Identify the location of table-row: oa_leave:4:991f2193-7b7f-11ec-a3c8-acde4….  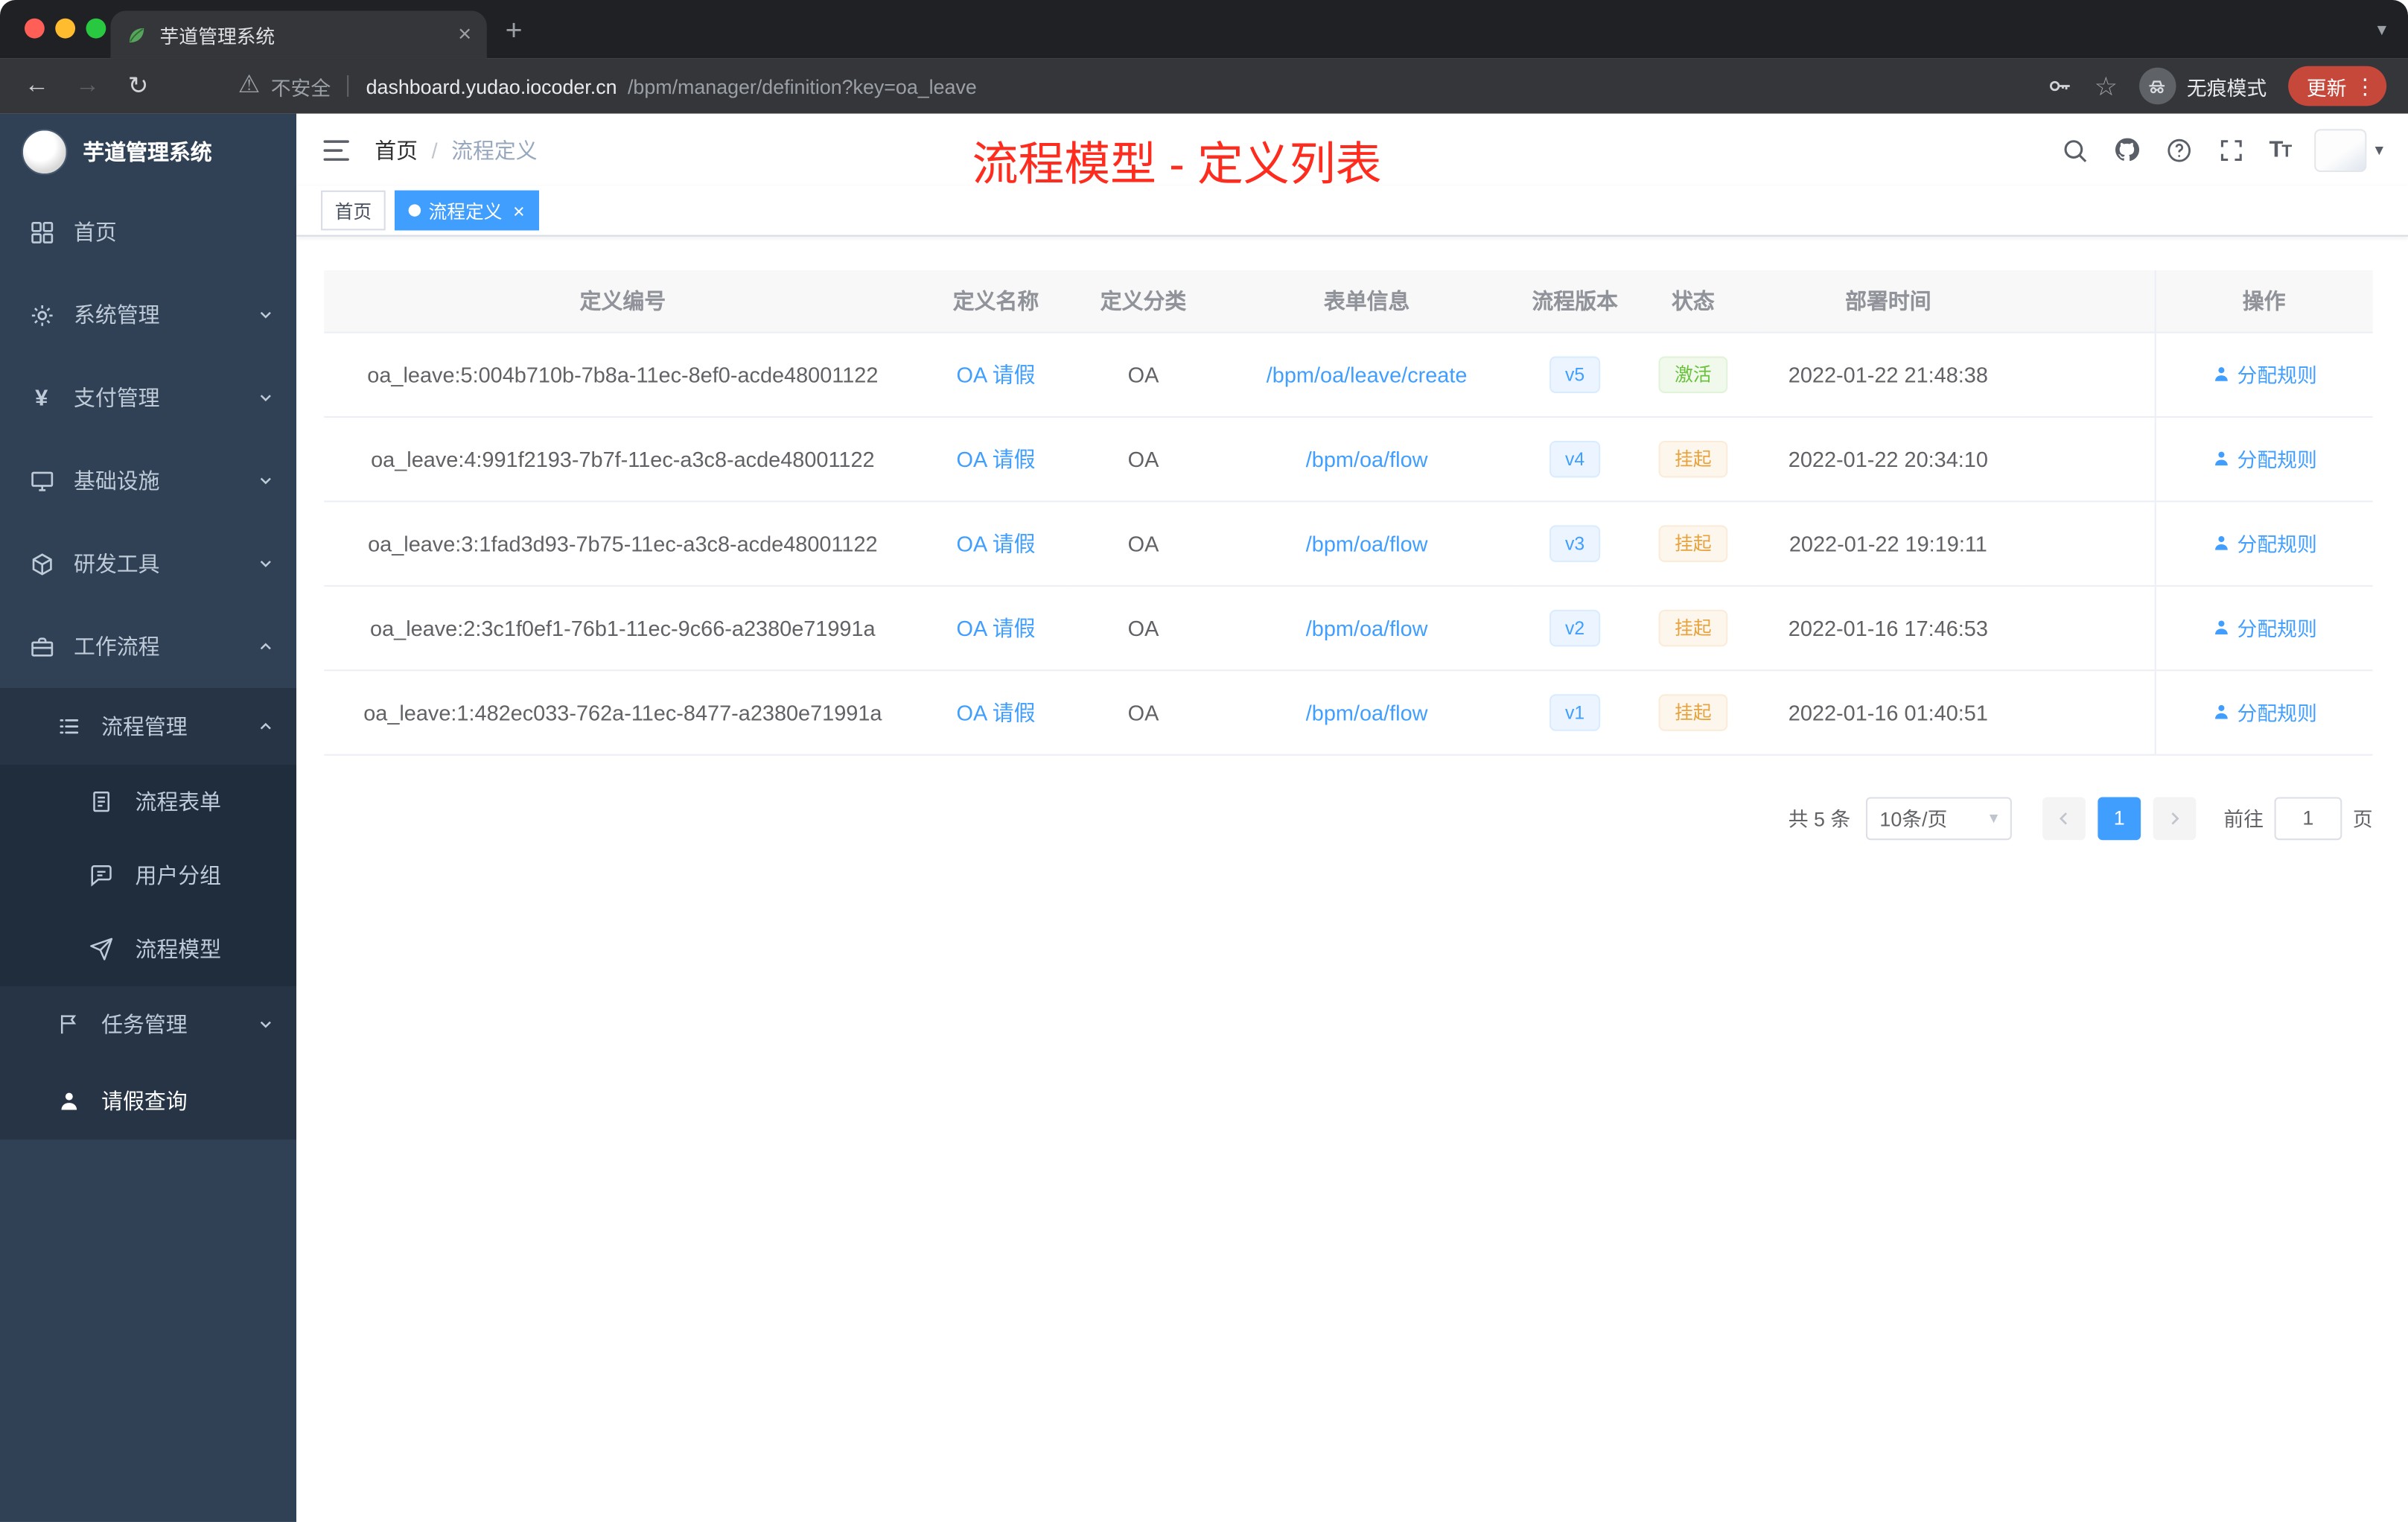
(1348, 458).